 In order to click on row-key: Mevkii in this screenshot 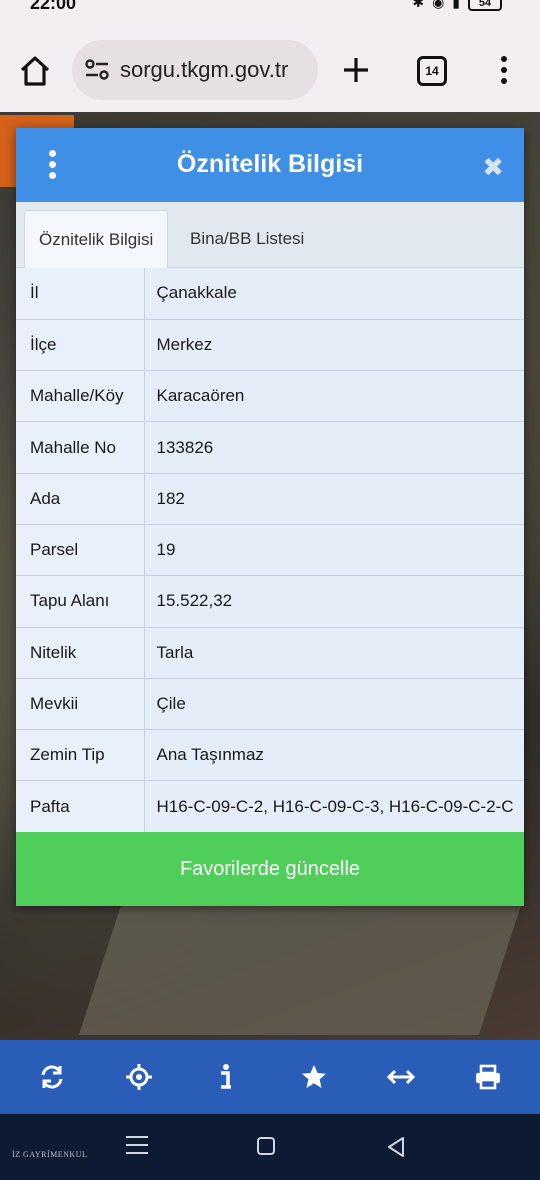, I will do `click(80, 704)`.